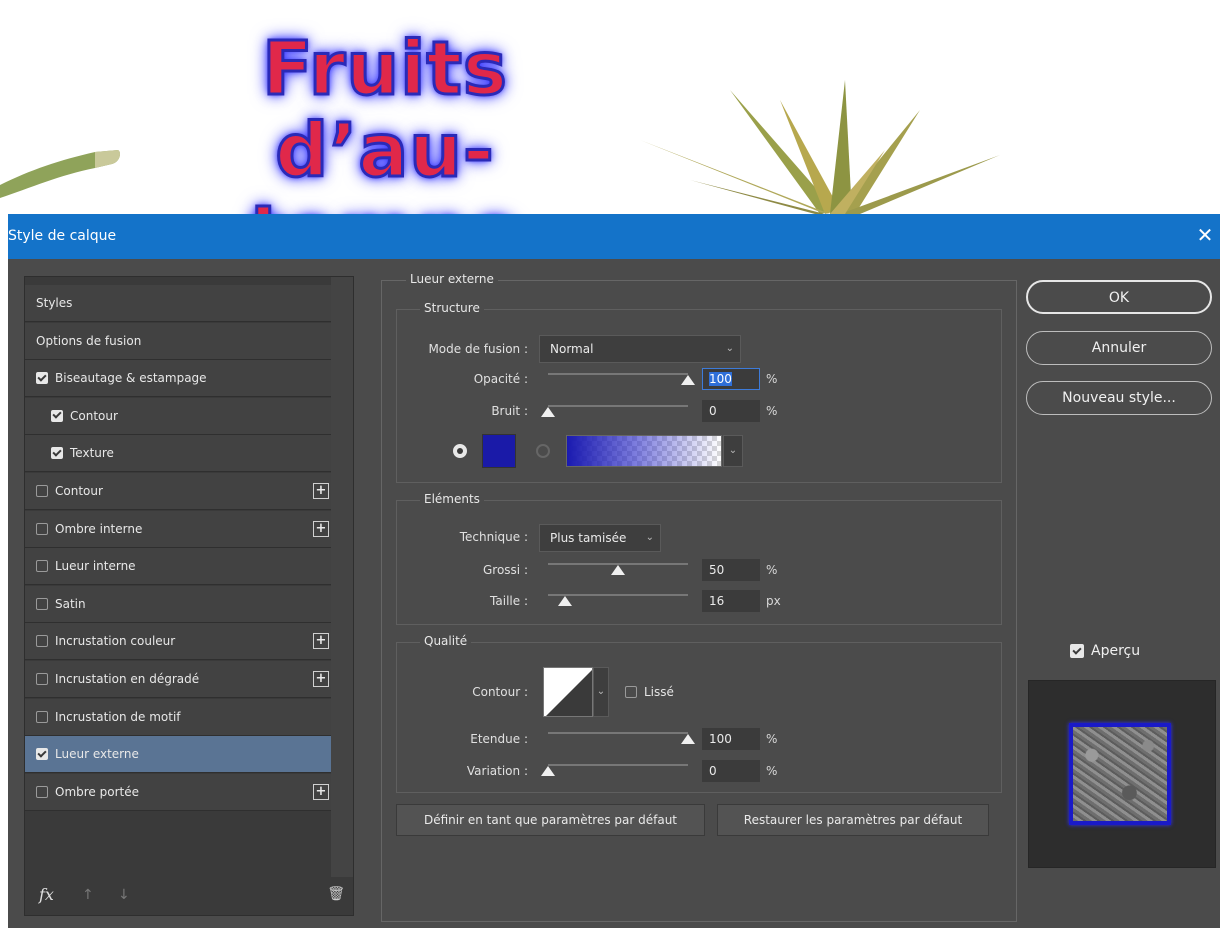 This screenshot has height=928, width=1220. Describe the element at coordinates (179, 341) in the screenshot. I see `style-item-options-de-fusion: Options de fusion` at that location.